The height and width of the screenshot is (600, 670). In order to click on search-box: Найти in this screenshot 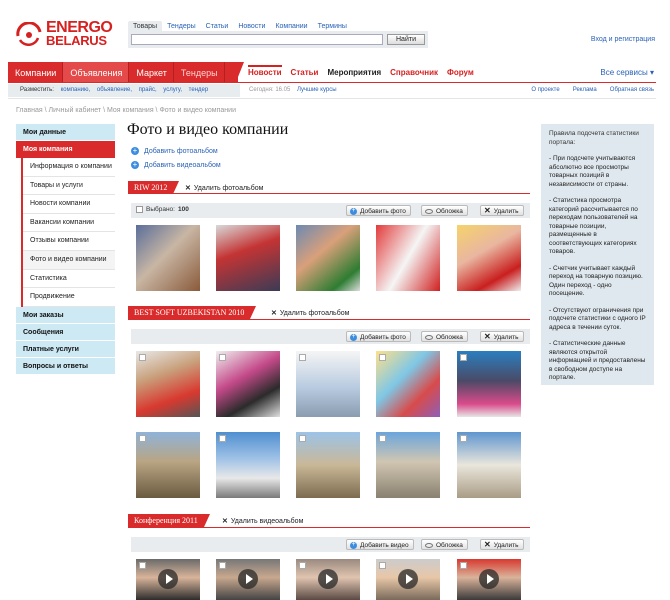, I will do `click(278, 39)`.